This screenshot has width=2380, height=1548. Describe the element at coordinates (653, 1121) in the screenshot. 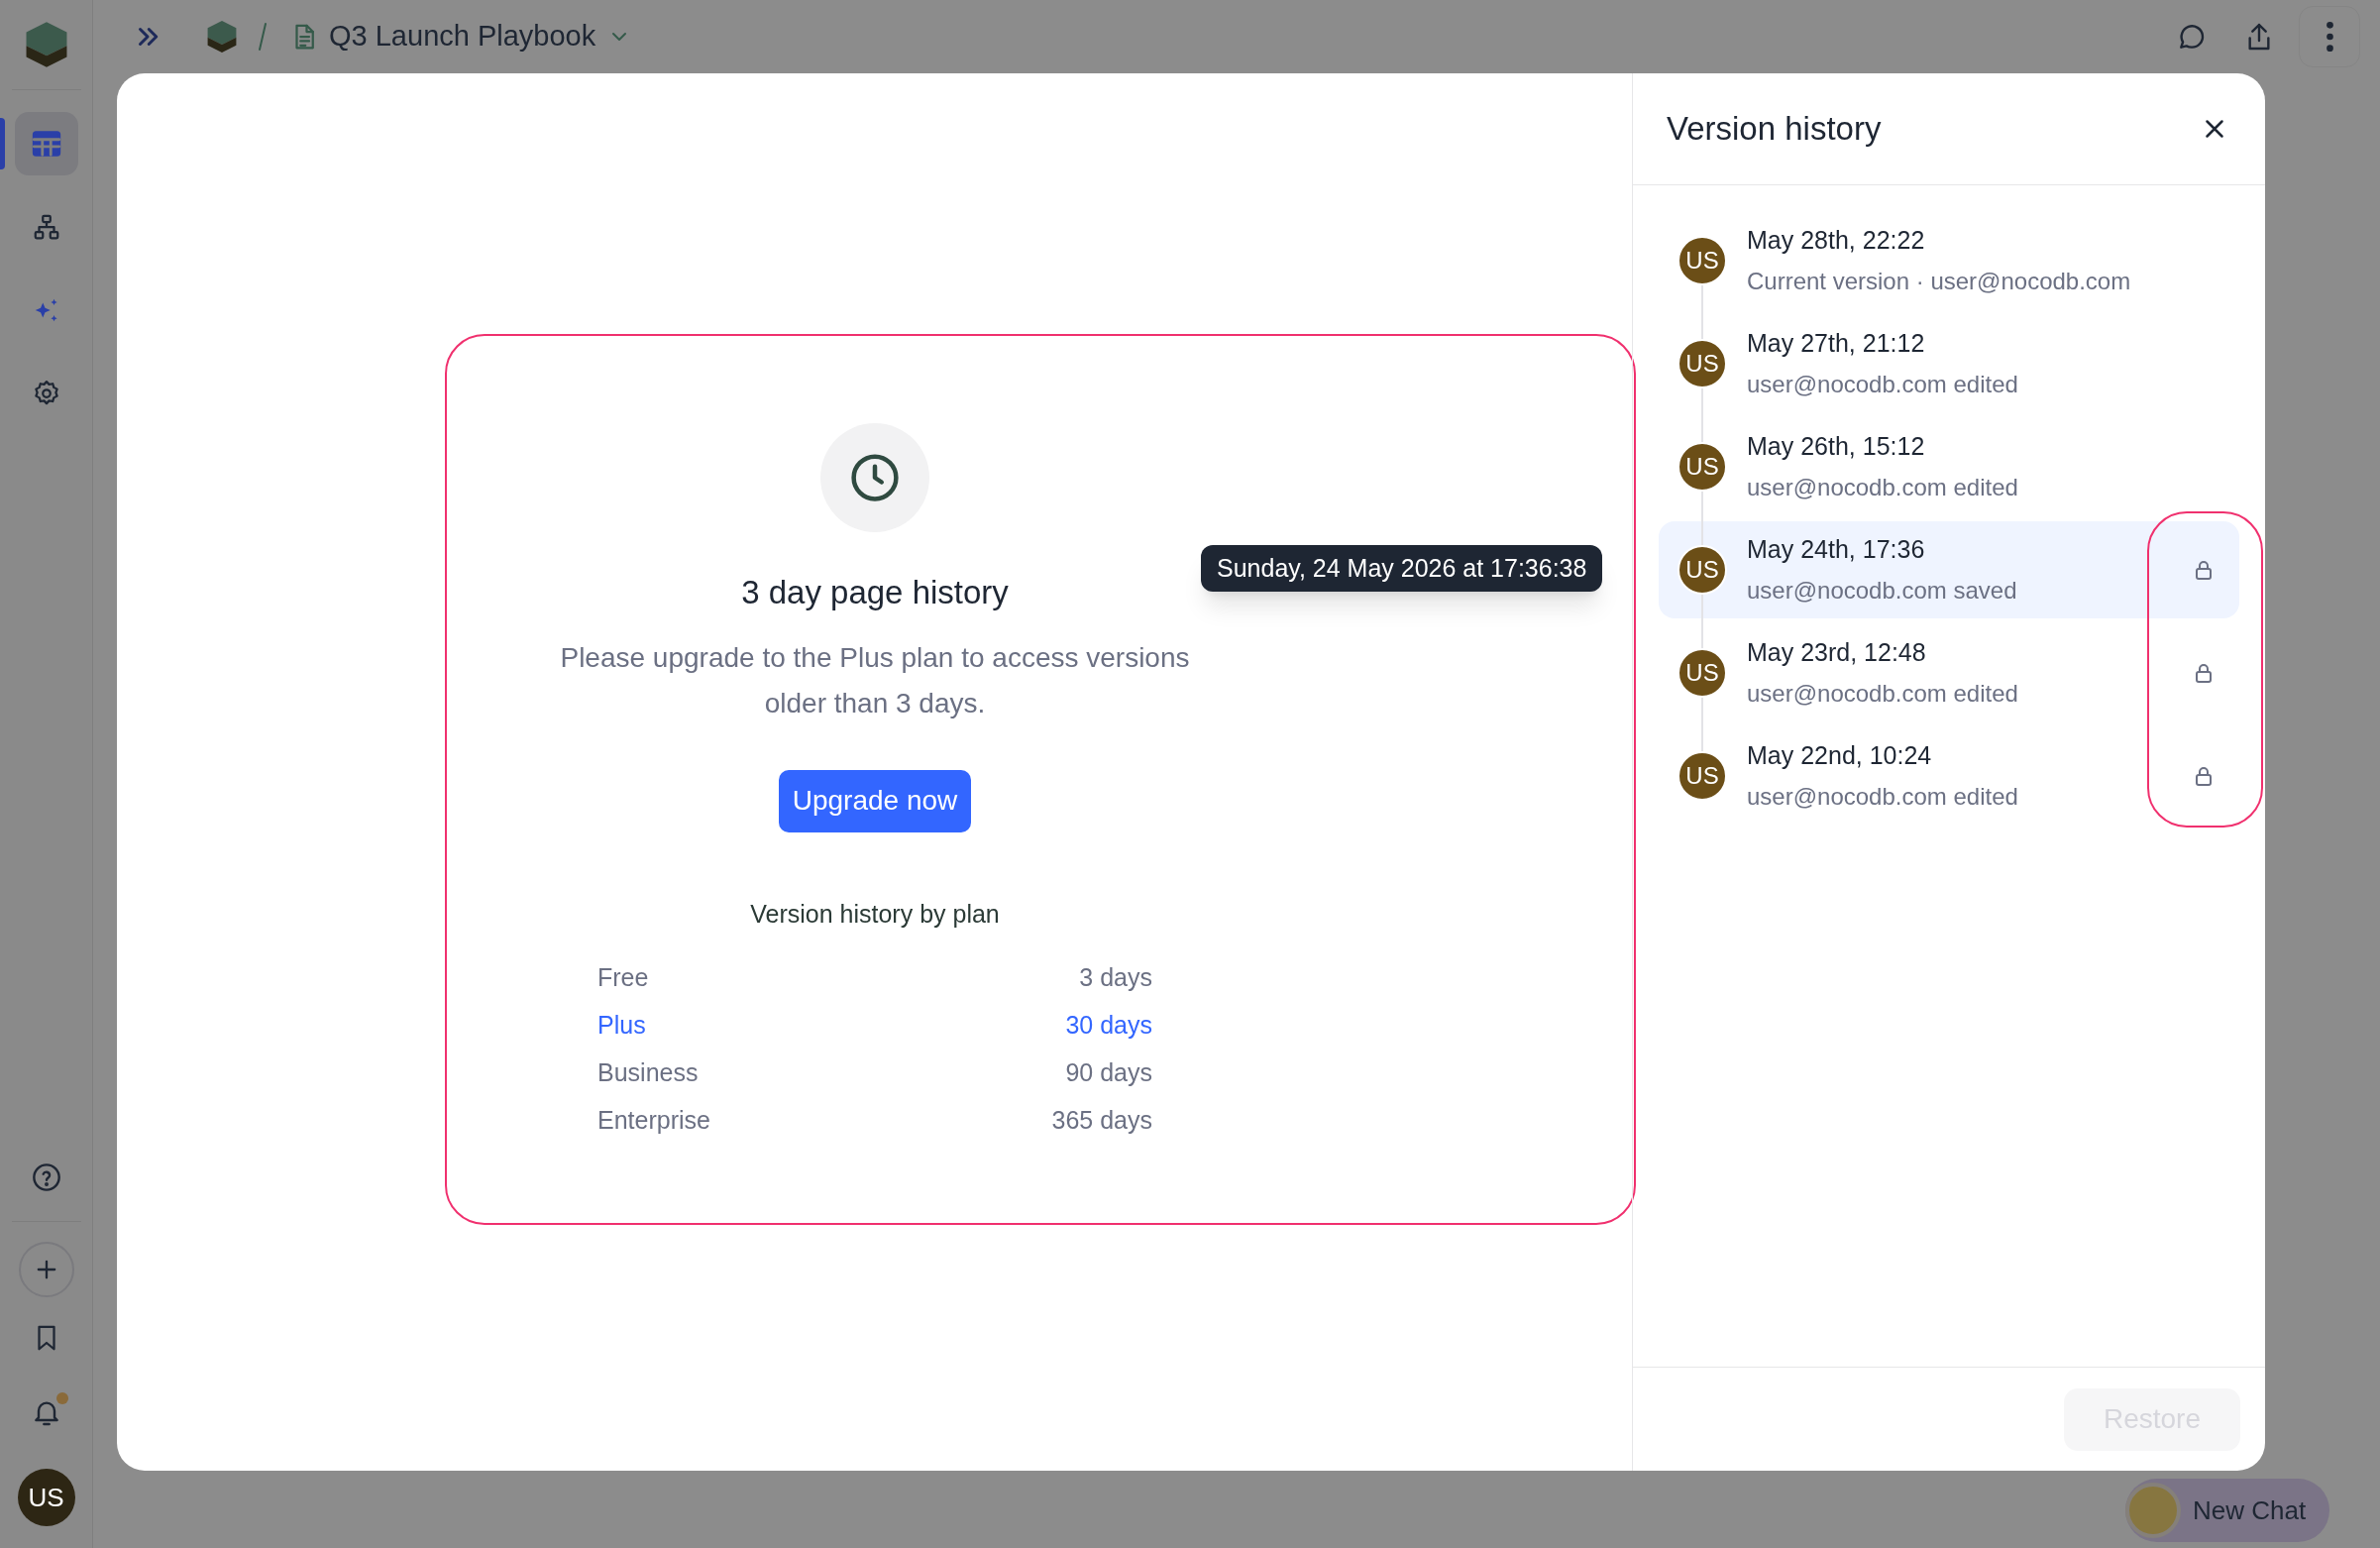

I see `plan-name: Enterprise` at that location.